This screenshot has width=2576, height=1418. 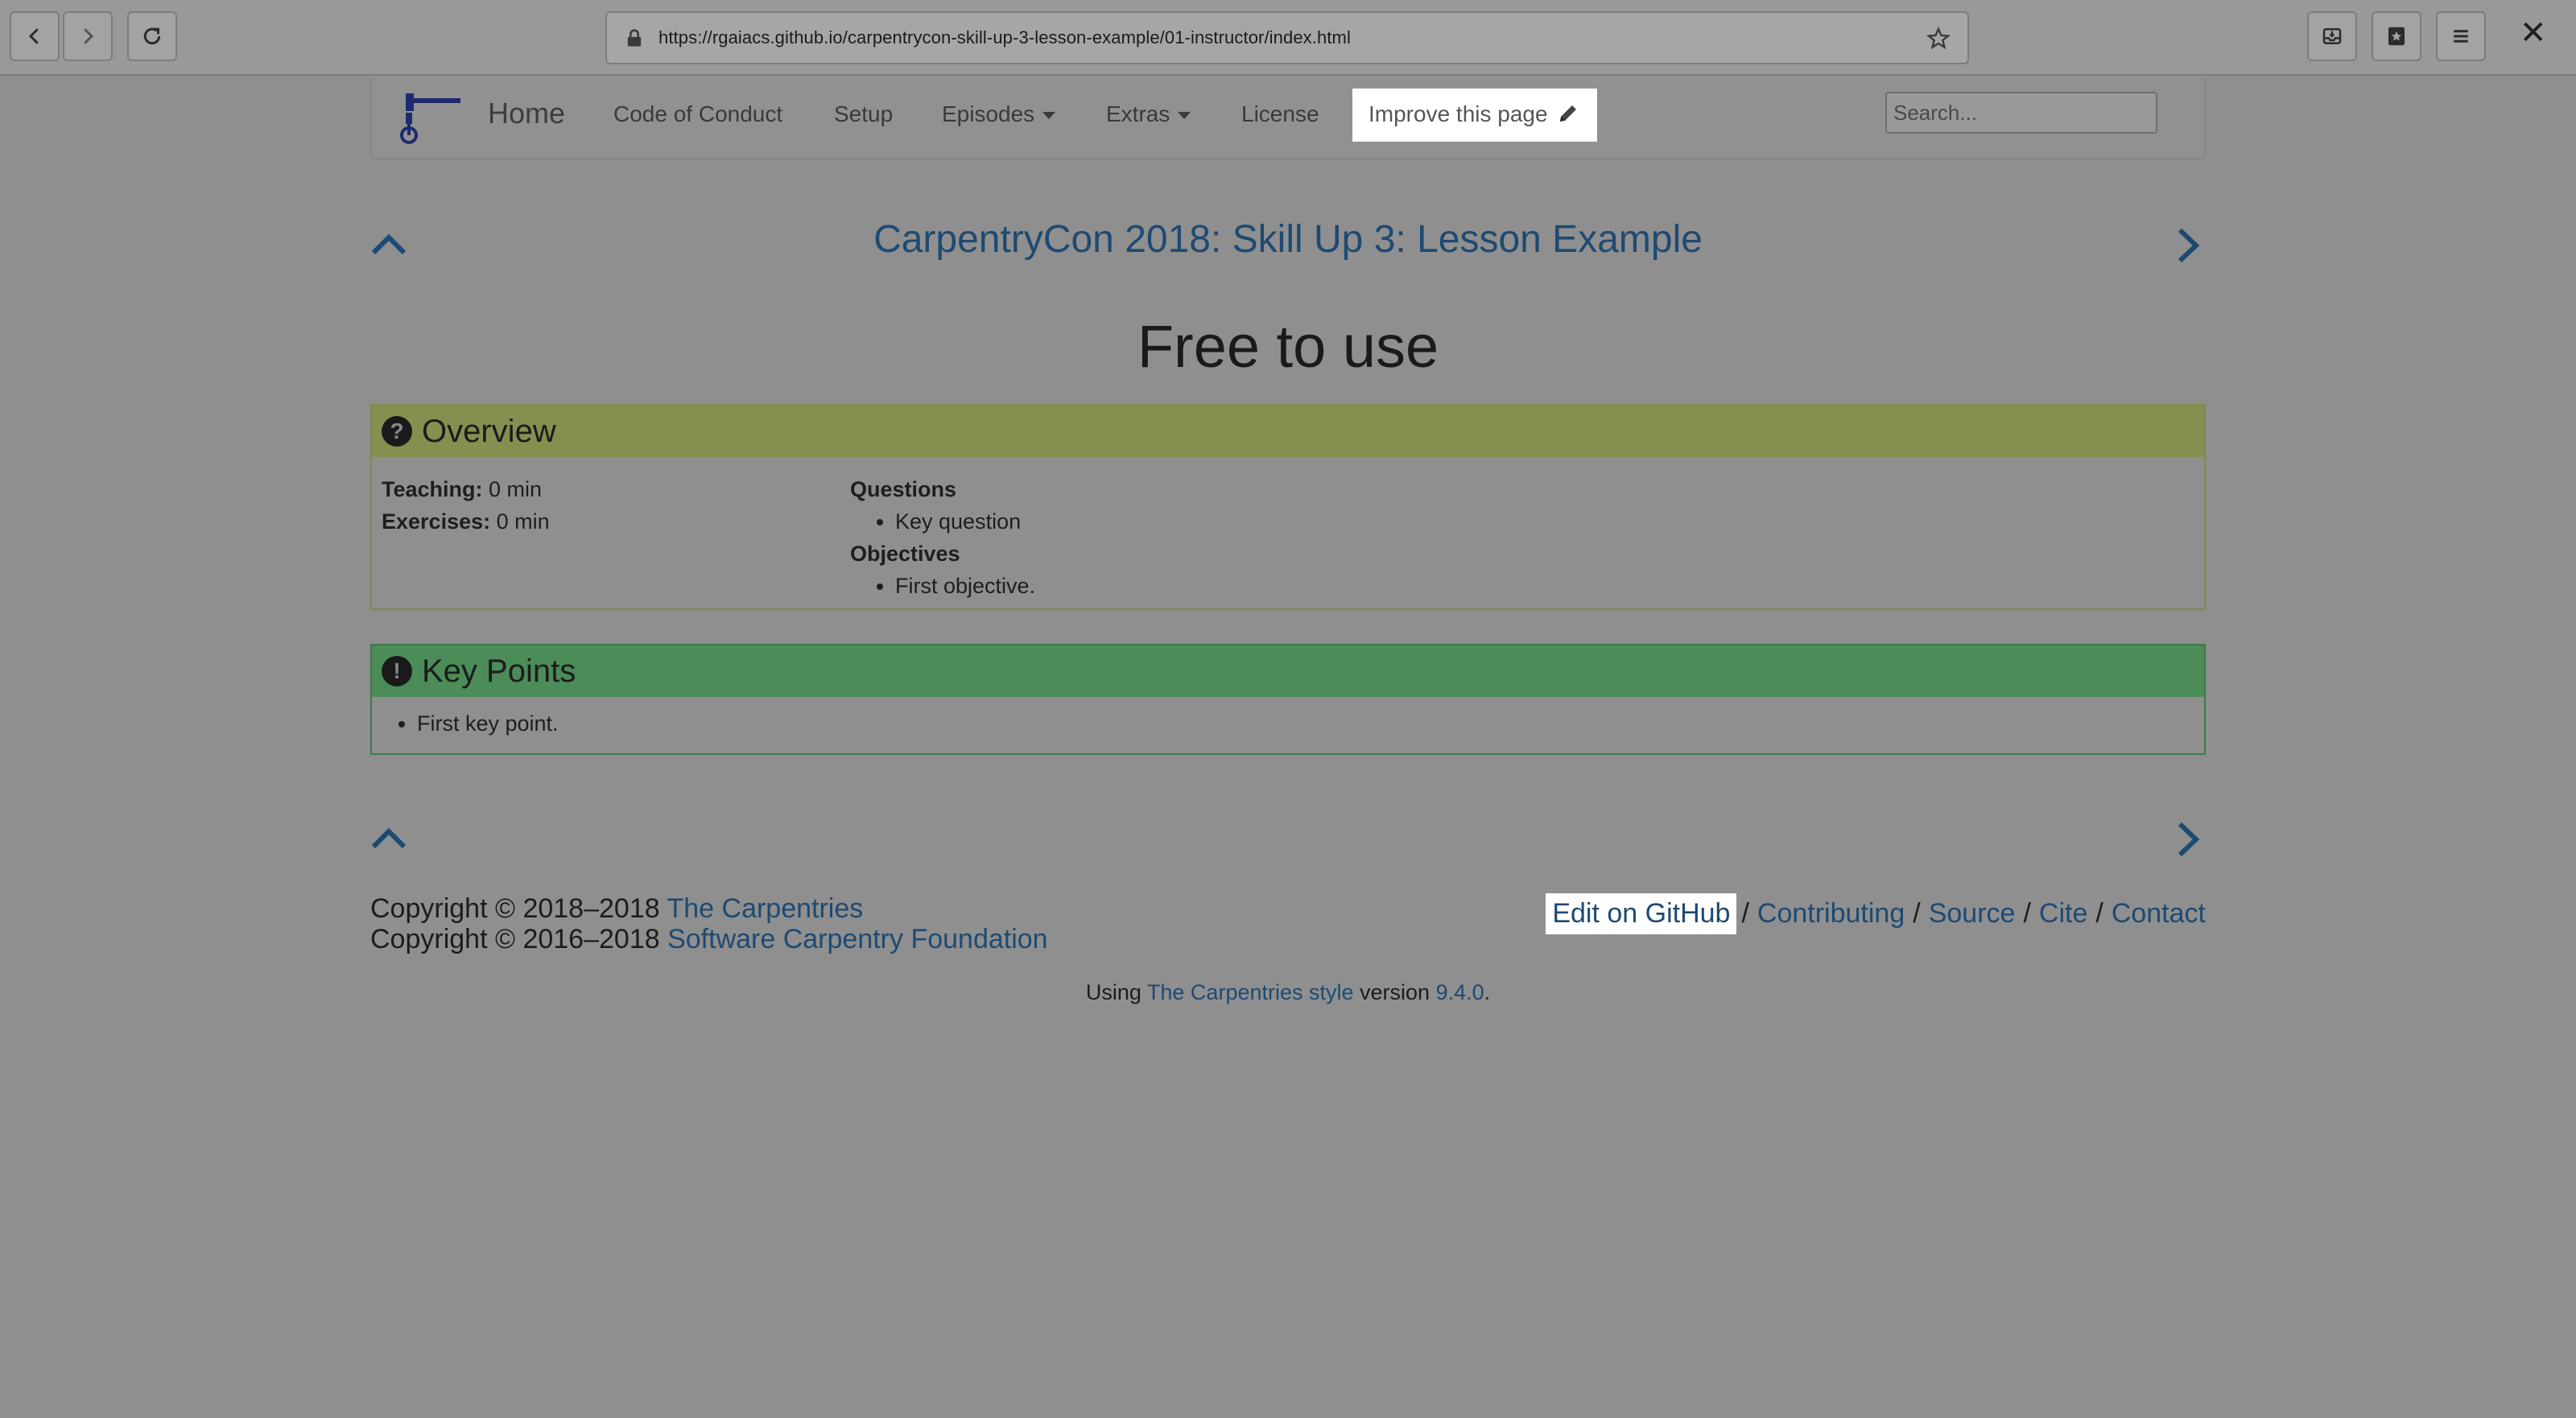 I want to click on nav-extras-dropdown: Extras, so click(x=1148, y=114).